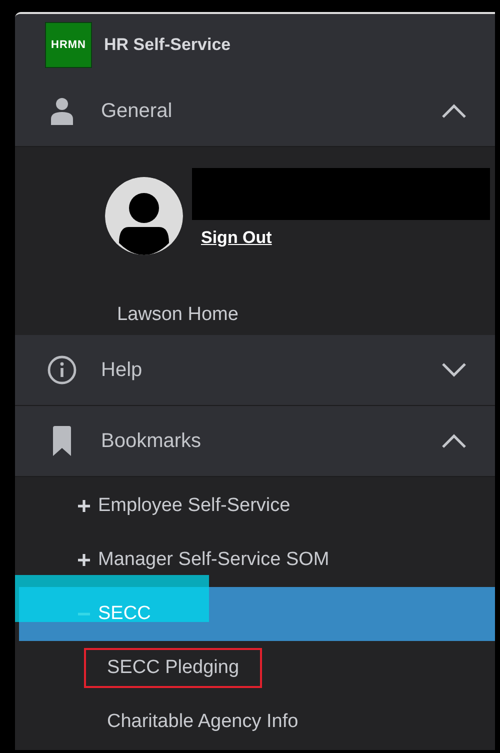  I want to click on section-title: Bookmarks, so click(151, 441).